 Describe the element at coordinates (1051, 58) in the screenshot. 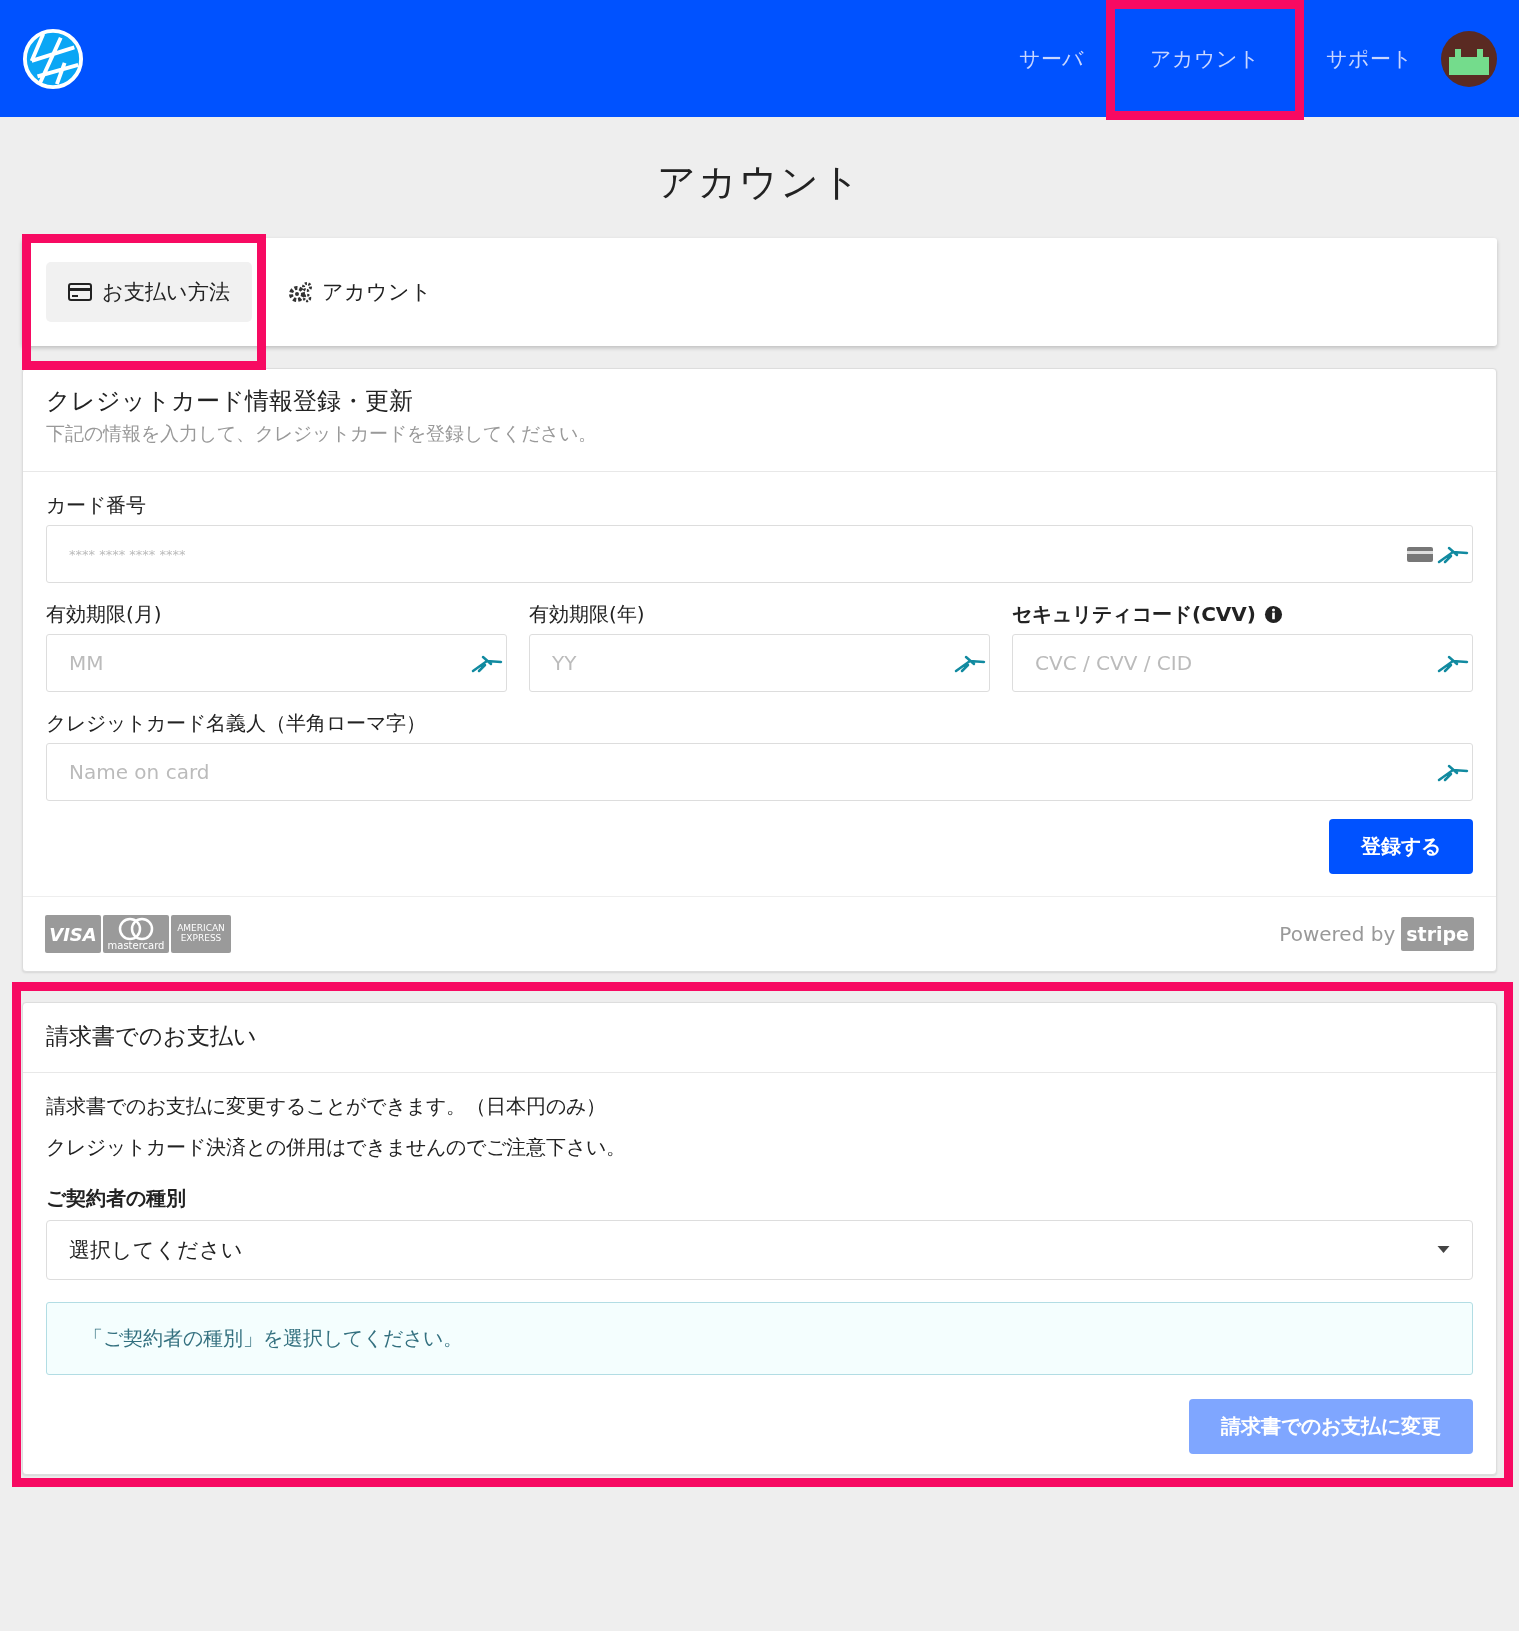

I see `nav-link: サーバ` at that location.